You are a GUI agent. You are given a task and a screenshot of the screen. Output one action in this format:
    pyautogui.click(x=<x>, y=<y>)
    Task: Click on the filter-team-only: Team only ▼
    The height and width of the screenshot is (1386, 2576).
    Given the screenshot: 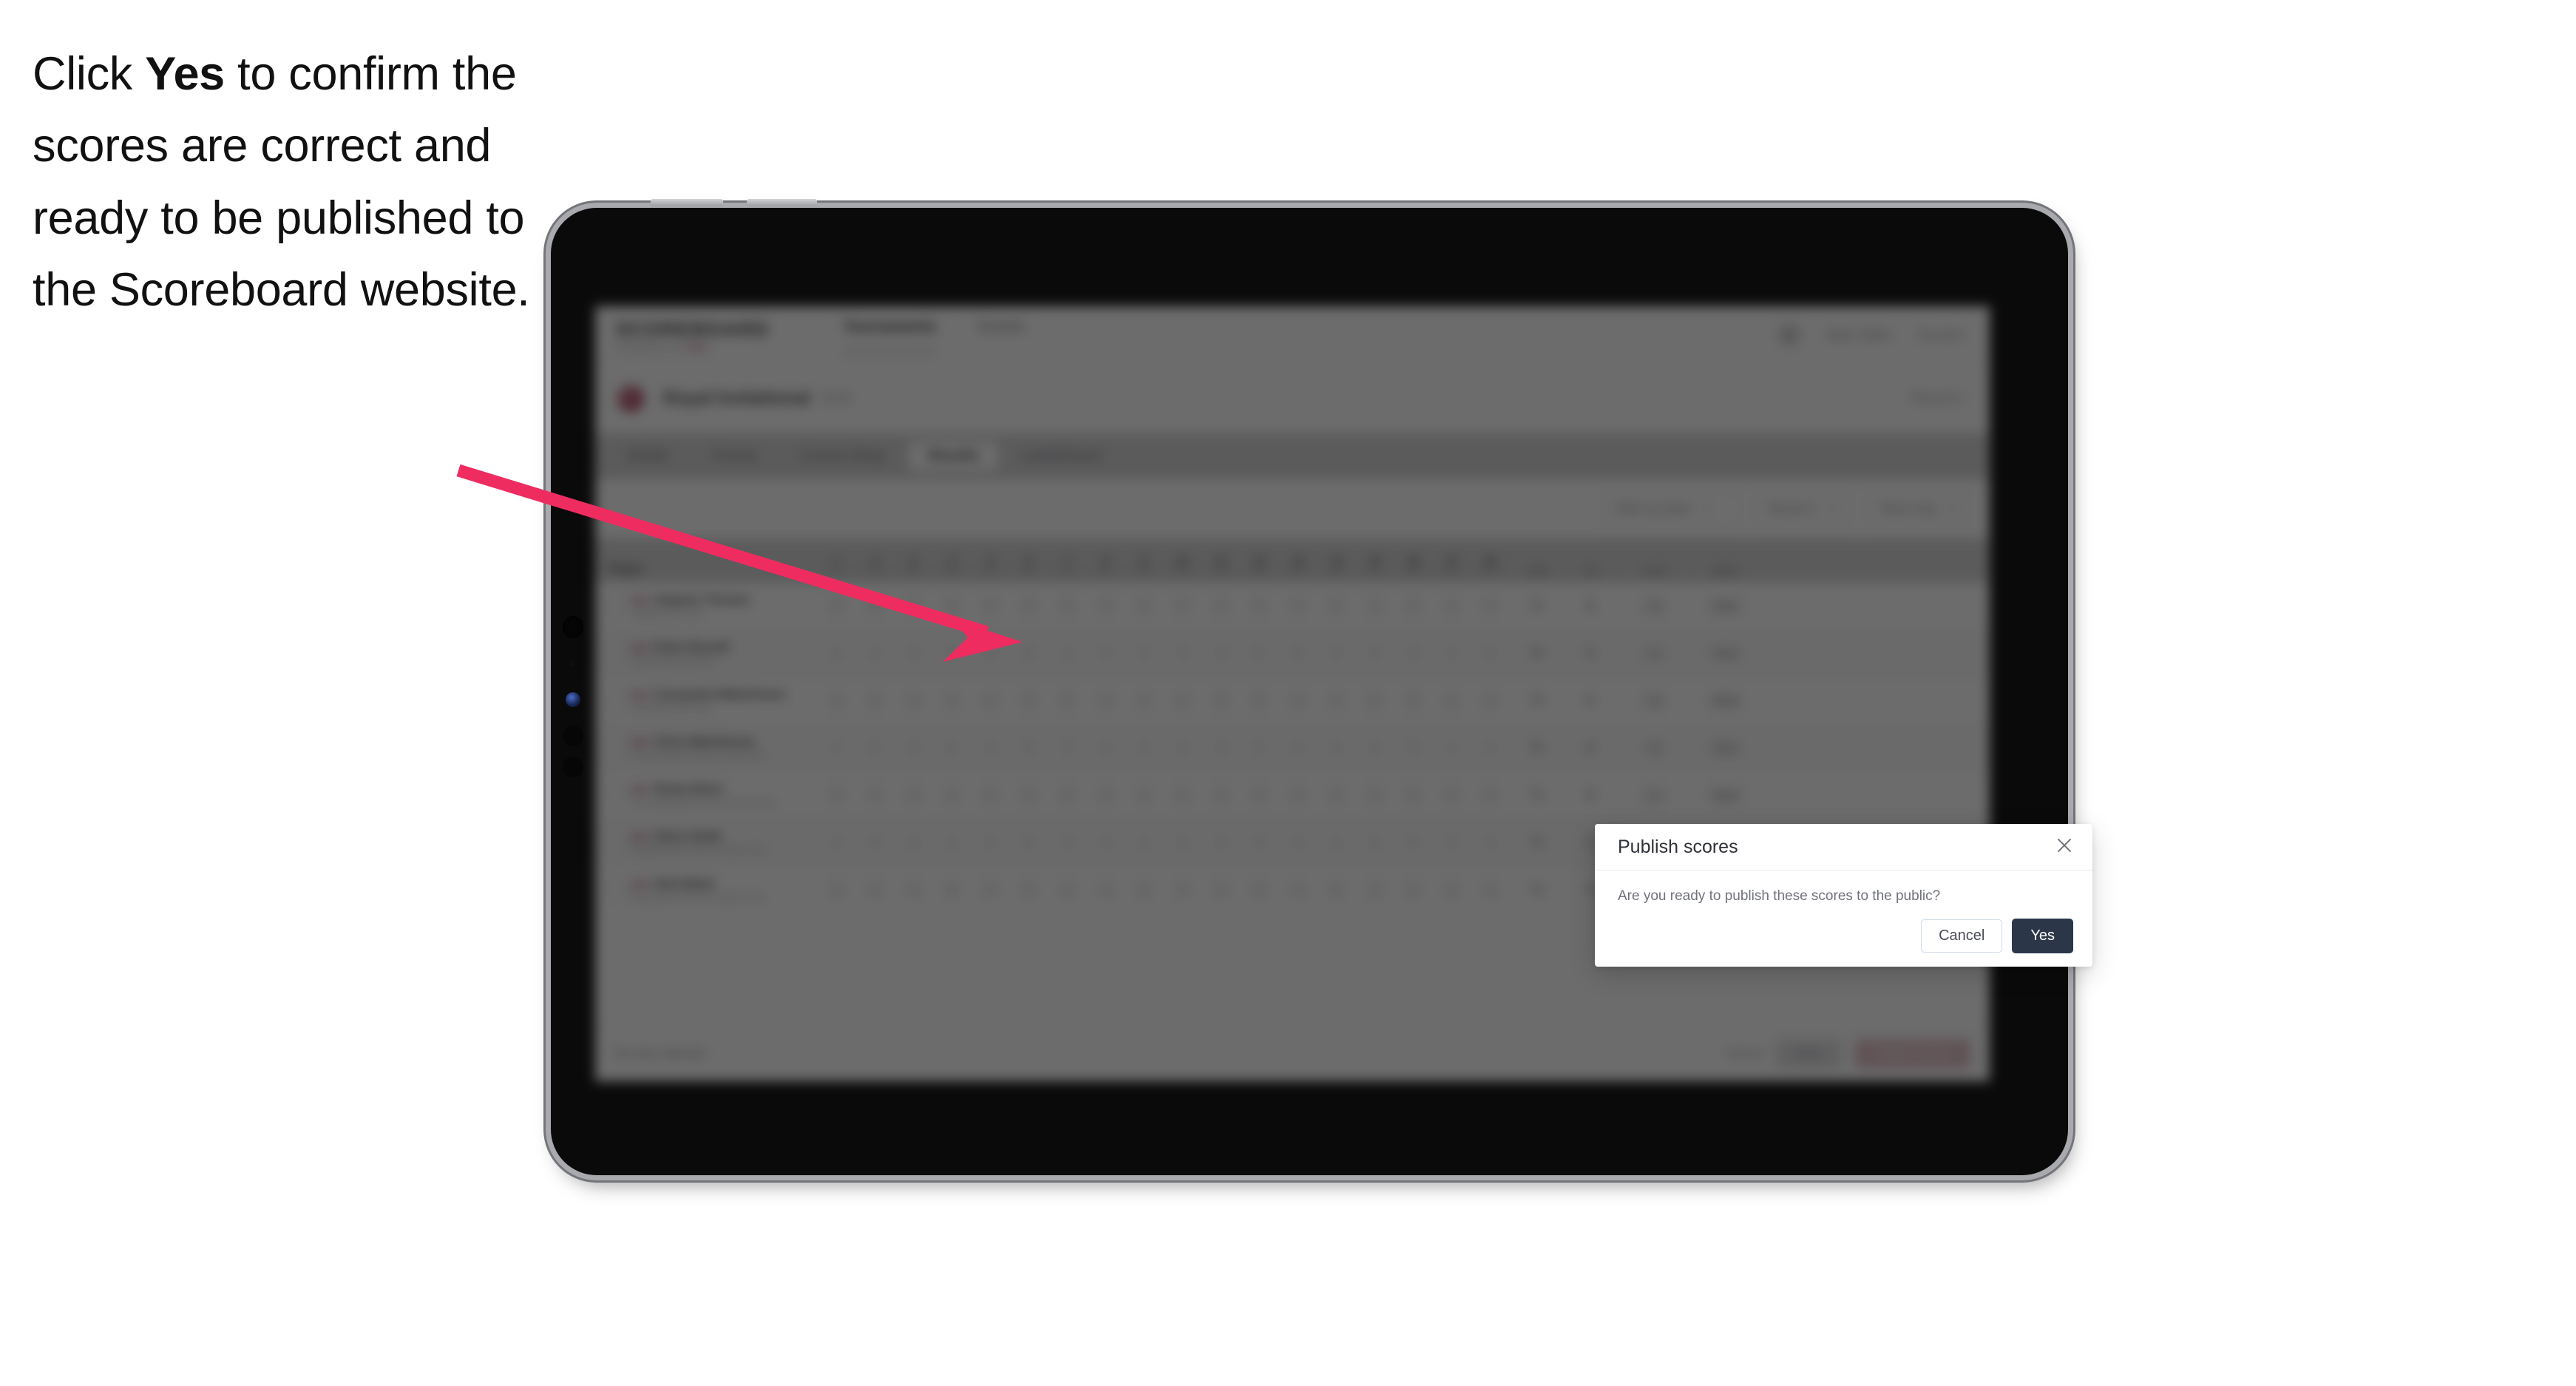 What is the action you would take?
    pyautogui.click(x=1917, y=509)
    